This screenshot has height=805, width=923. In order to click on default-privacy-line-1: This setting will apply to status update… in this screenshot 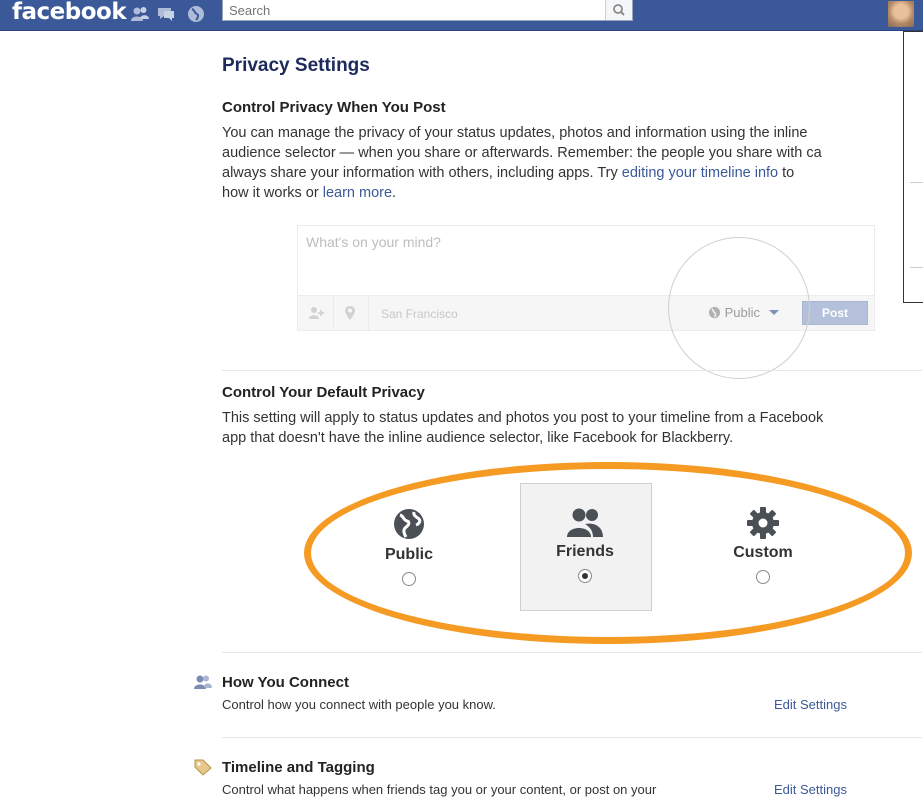, I will do `click(523, 418)`.